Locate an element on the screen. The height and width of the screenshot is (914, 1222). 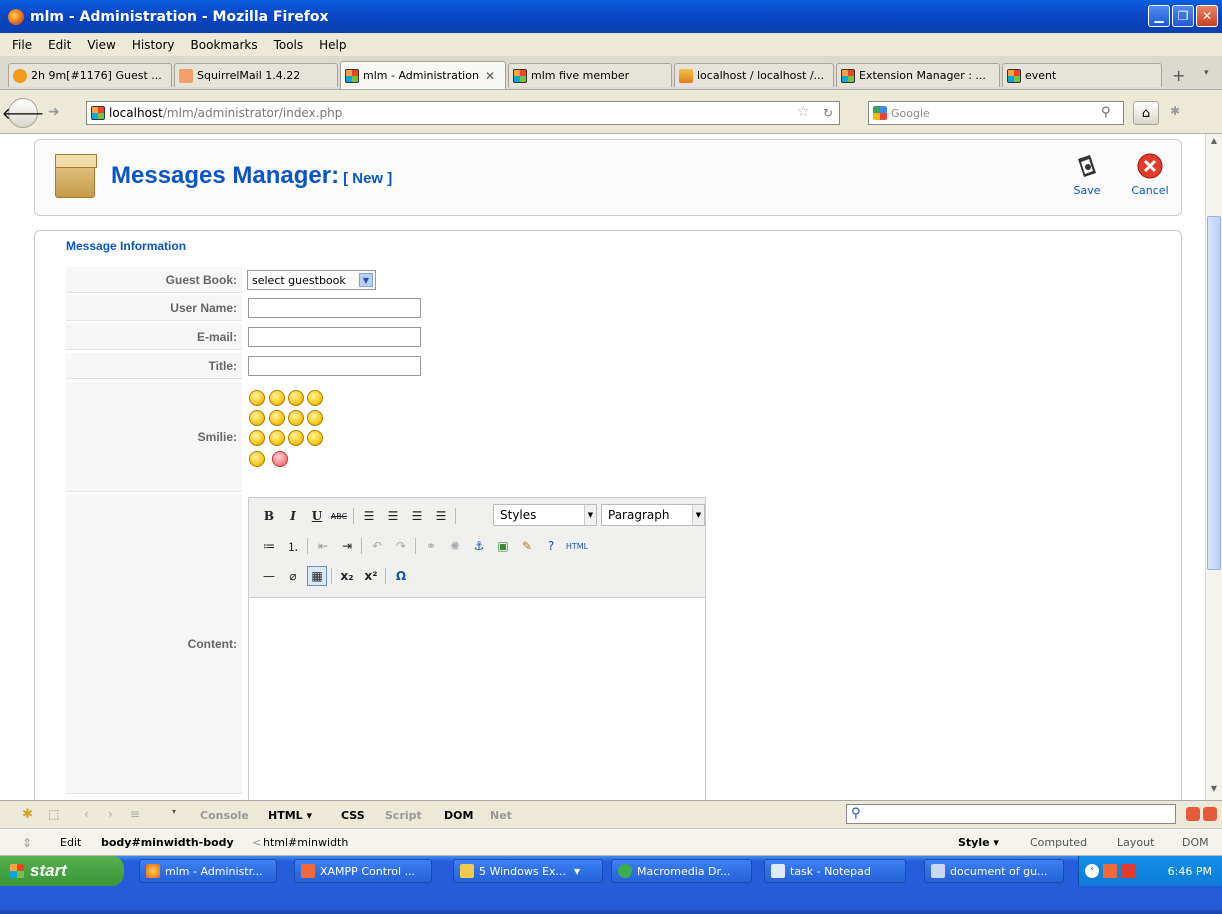
xampp-tray-icon is located at coordinates (1110, 871).